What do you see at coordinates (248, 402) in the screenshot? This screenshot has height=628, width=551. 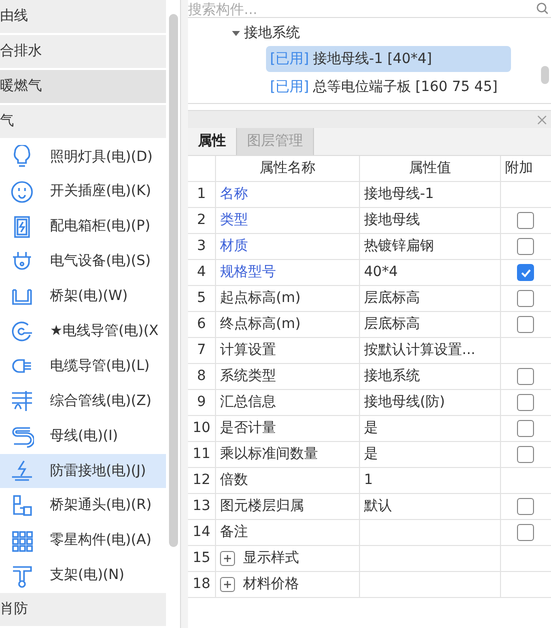 I see `property-name: 汇总信息` at bounding box center [248, 402].